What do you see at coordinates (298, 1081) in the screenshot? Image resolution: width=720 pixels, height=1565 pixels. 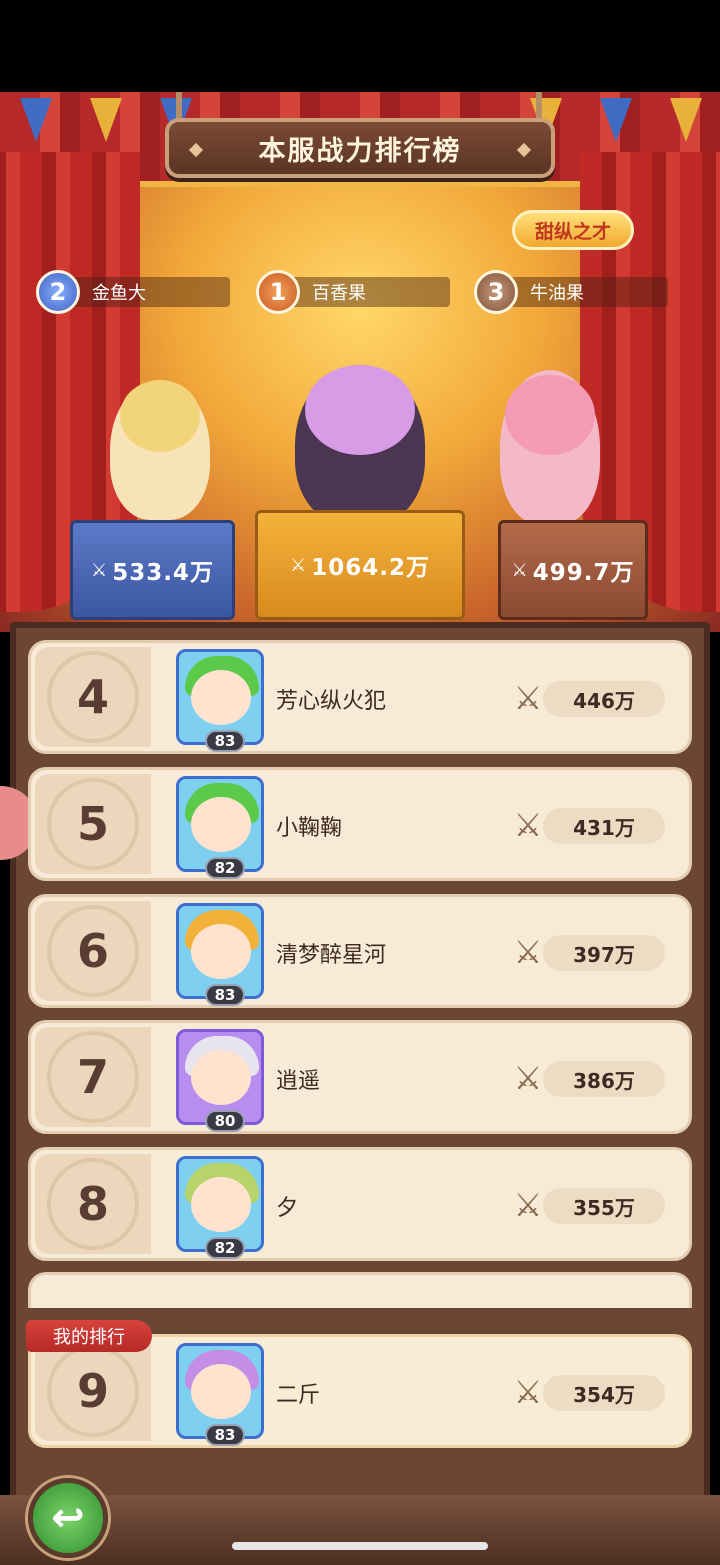 I see `player-name: 逍遥` at bounding box center [298, 1081].